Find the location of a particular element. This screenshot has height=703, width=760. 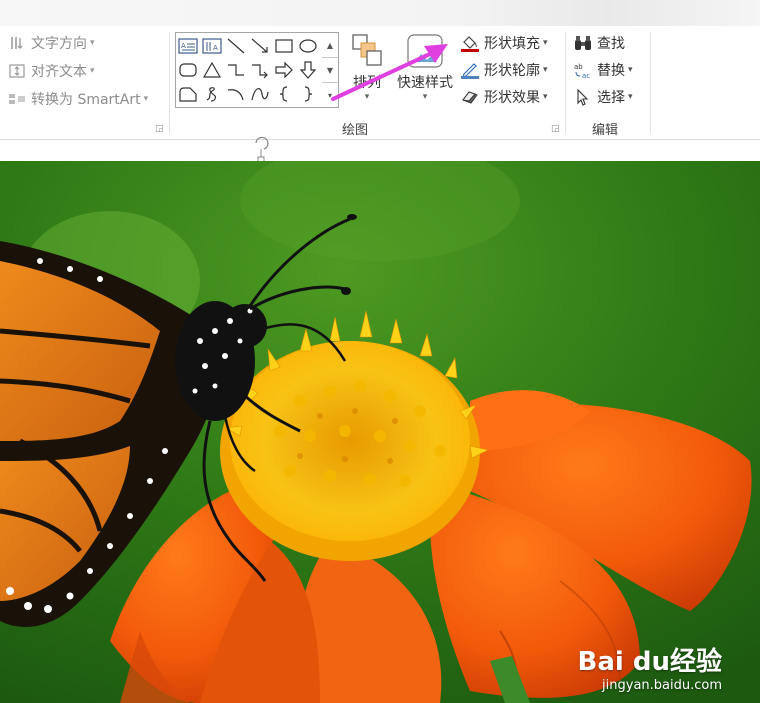

baidu-jingyan-watermark: Bai du经验 jingyan.baidu.com is located at coordinates (650, 667).